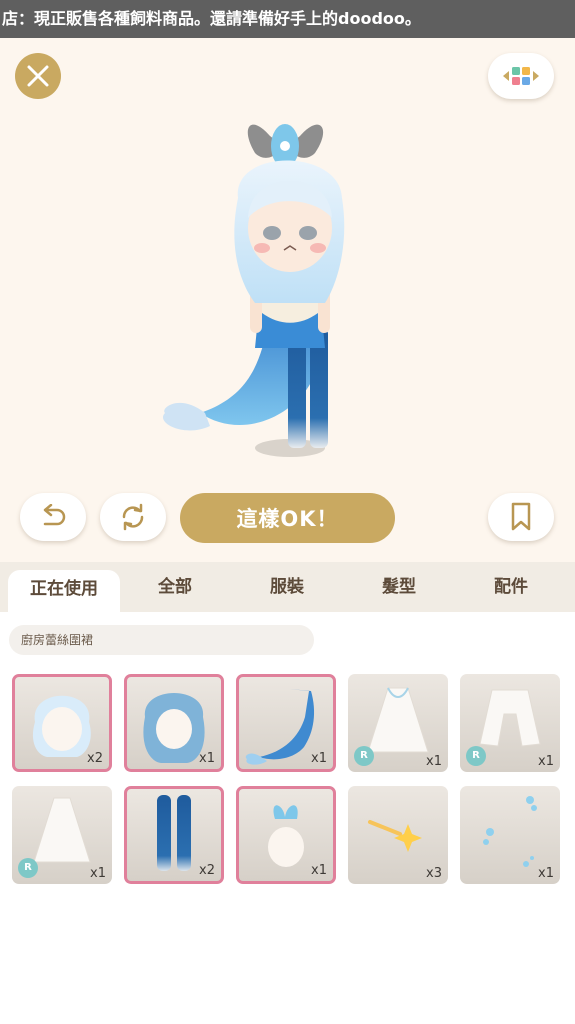 Image resolution: width=575 pixels, height=1024 pixels. Describe the element at coordinates (254, 290) in the screenshot. I see `avatar-character` at that location.